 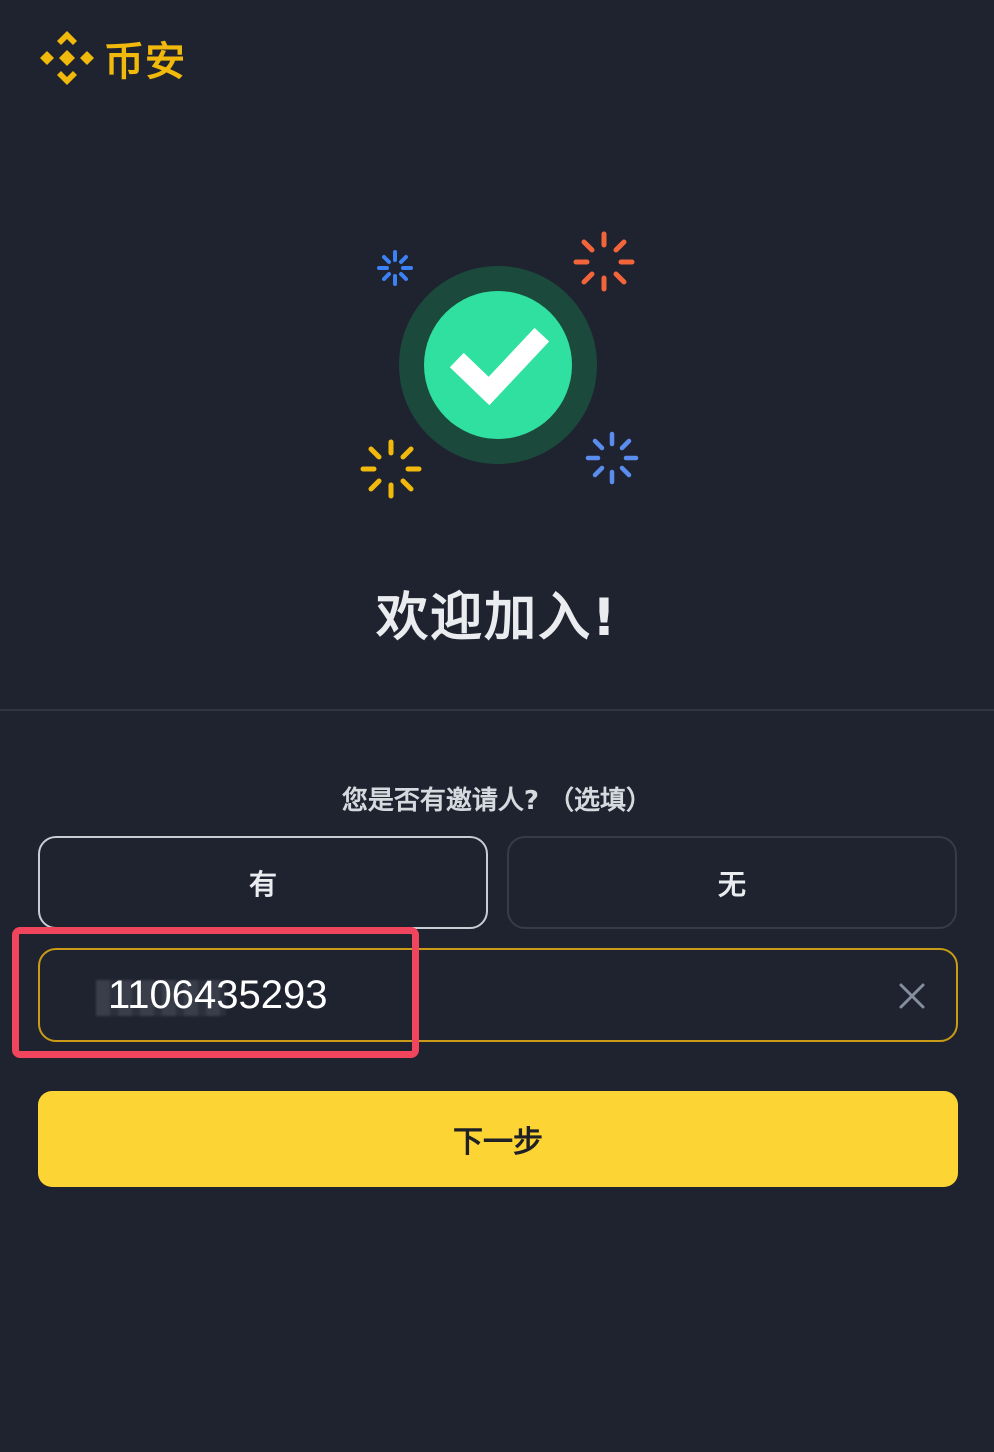 I want to click on brand-logo: 币安, so click(x=112, y=58).